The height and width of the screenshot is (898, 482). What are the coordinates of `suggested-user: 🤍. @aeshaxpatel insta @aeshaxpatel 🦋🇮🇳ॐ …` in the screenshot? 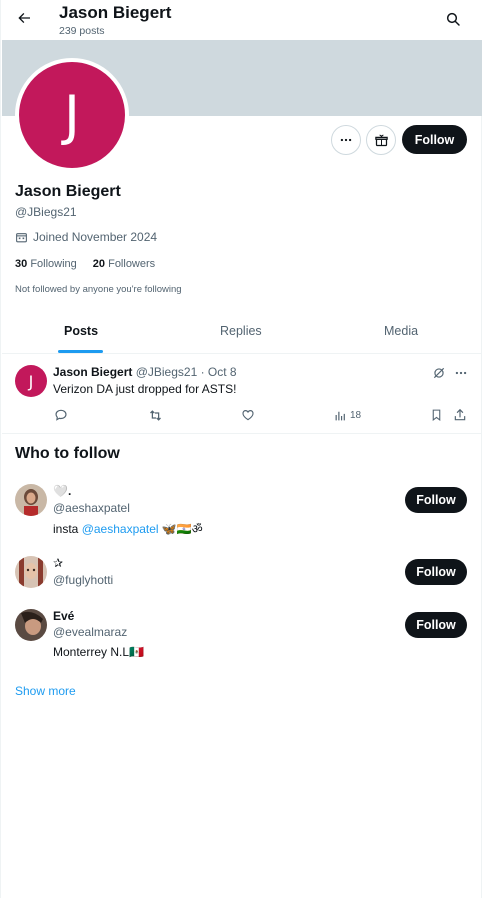 It's located at (242, 510).